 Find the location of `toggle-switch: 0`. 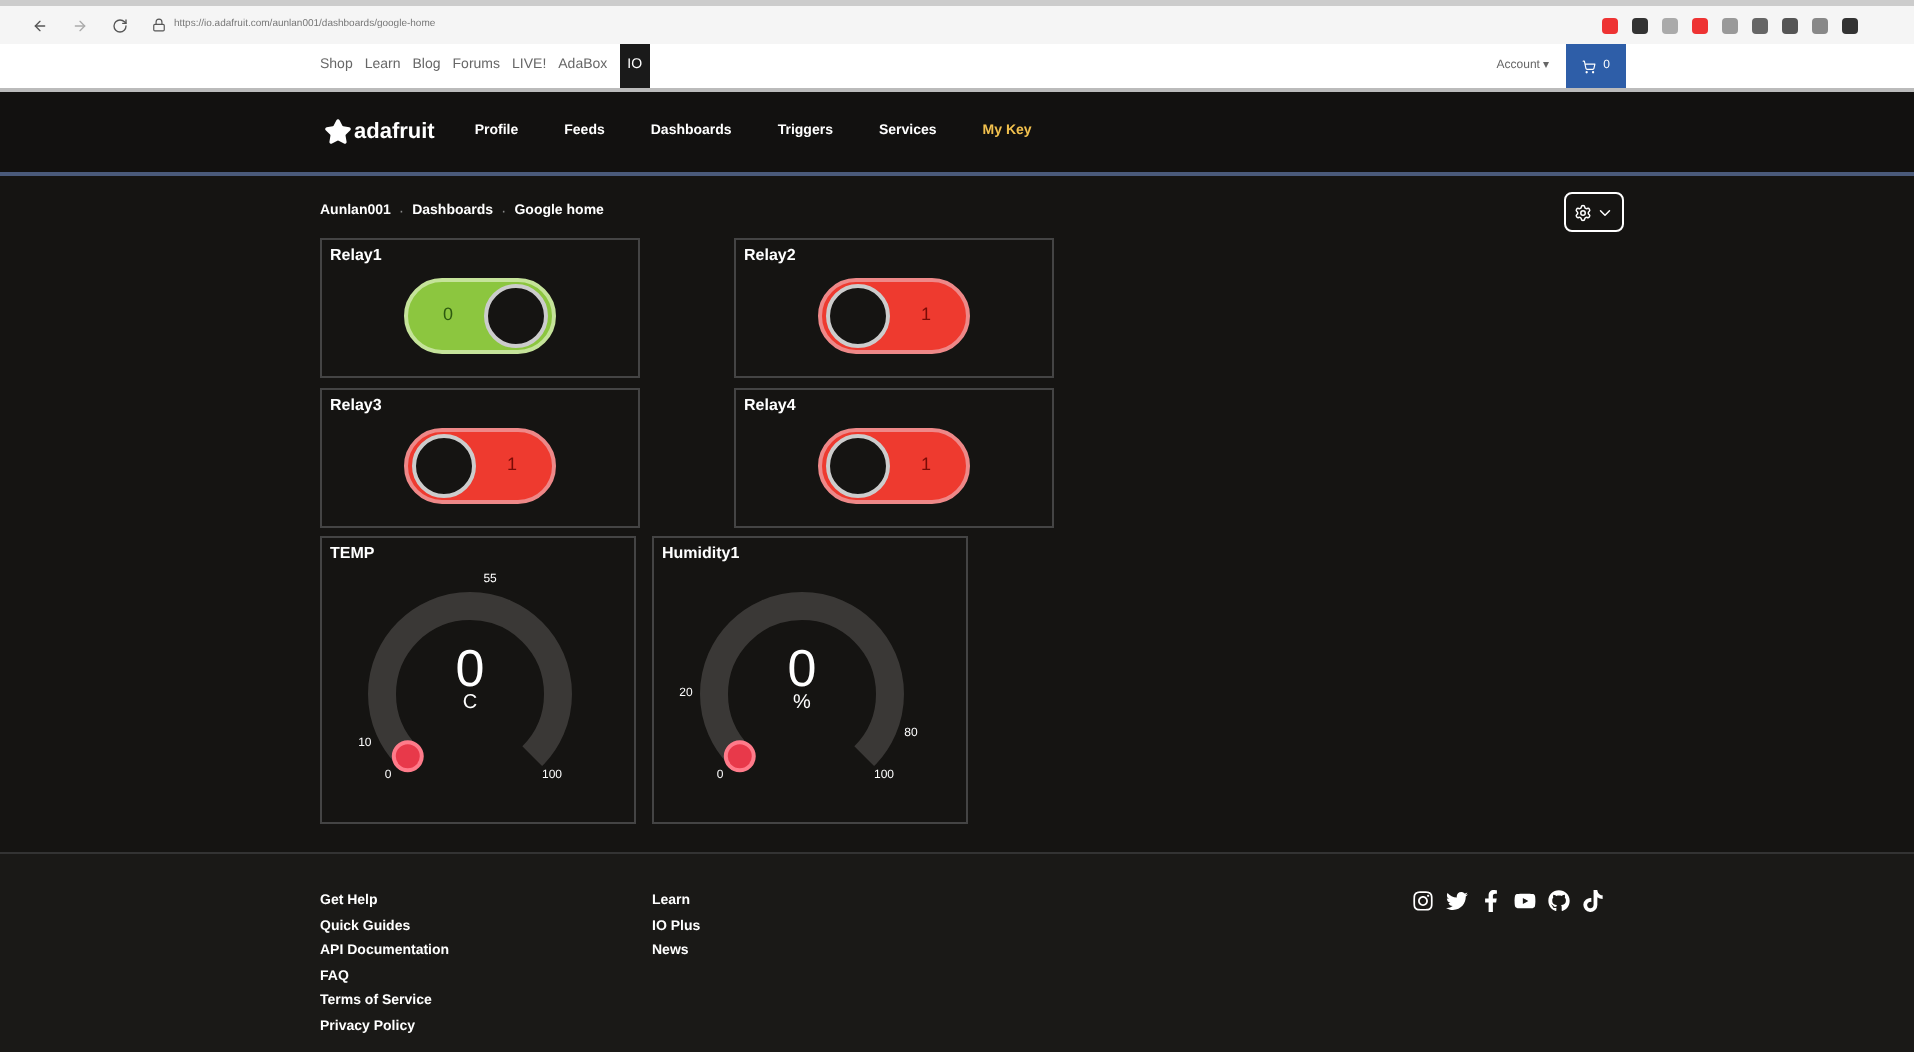

toggle-switch: 0 is located at coordinates (480, 316).